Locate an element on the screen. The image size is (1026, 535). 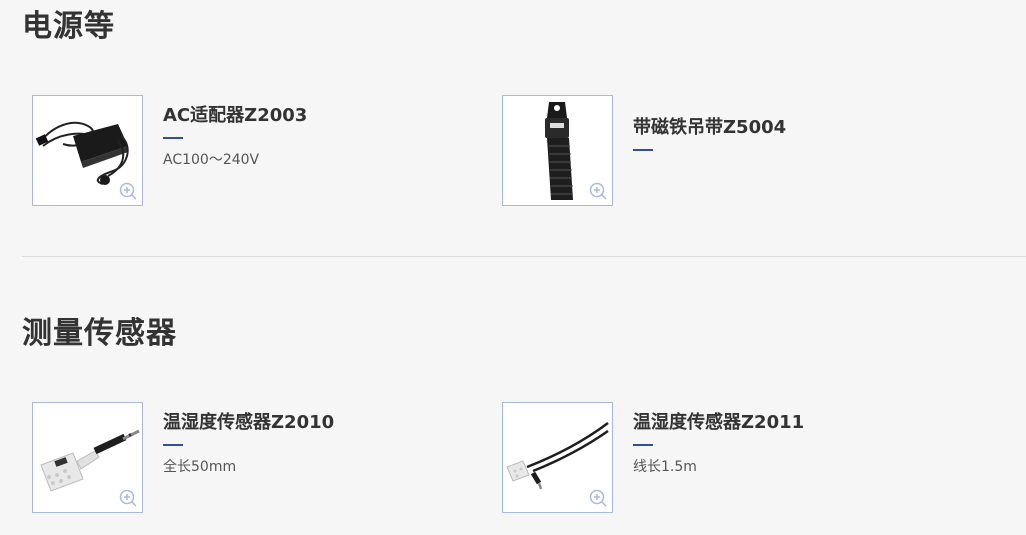
product-name: AC适配器Z2003 is located at coordinates (235, 116).